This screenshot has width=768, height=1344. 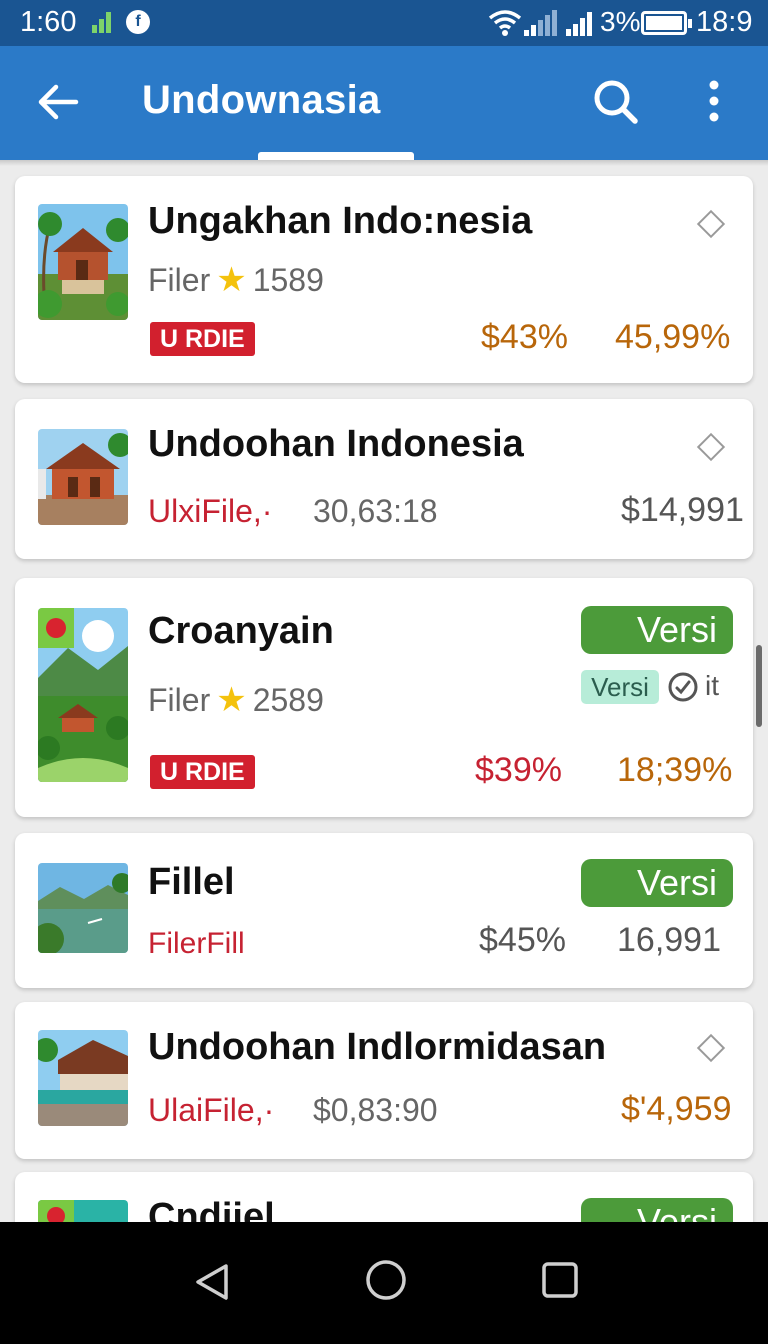 What do you see at coordinates (261, 100) in the screenshot?
I see `page-title: Undownasia` at bounding box center [261, 100].